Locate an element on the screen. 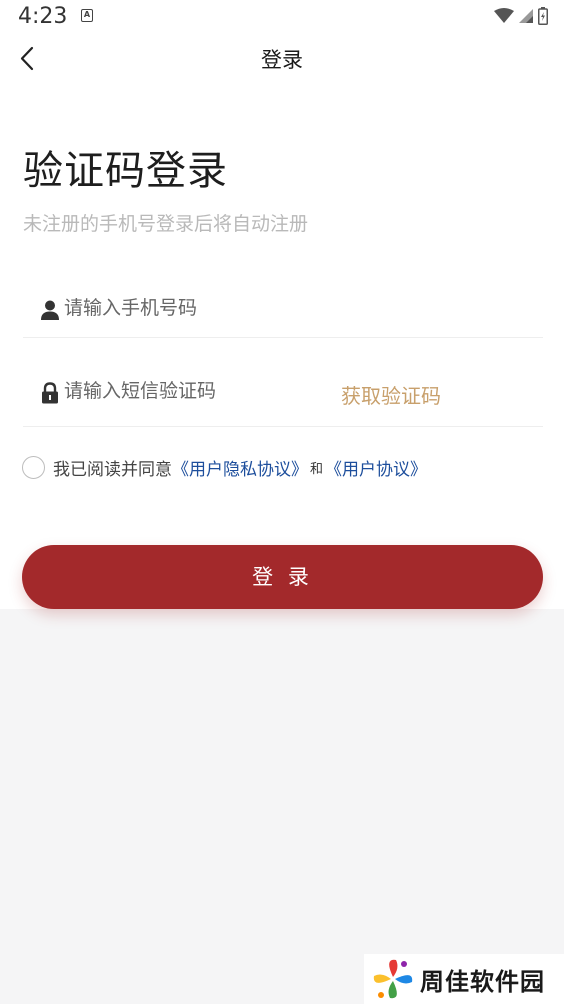 The image size is (564, 1004). pinwheel-logo-icon is located at coordinates (393, 979).